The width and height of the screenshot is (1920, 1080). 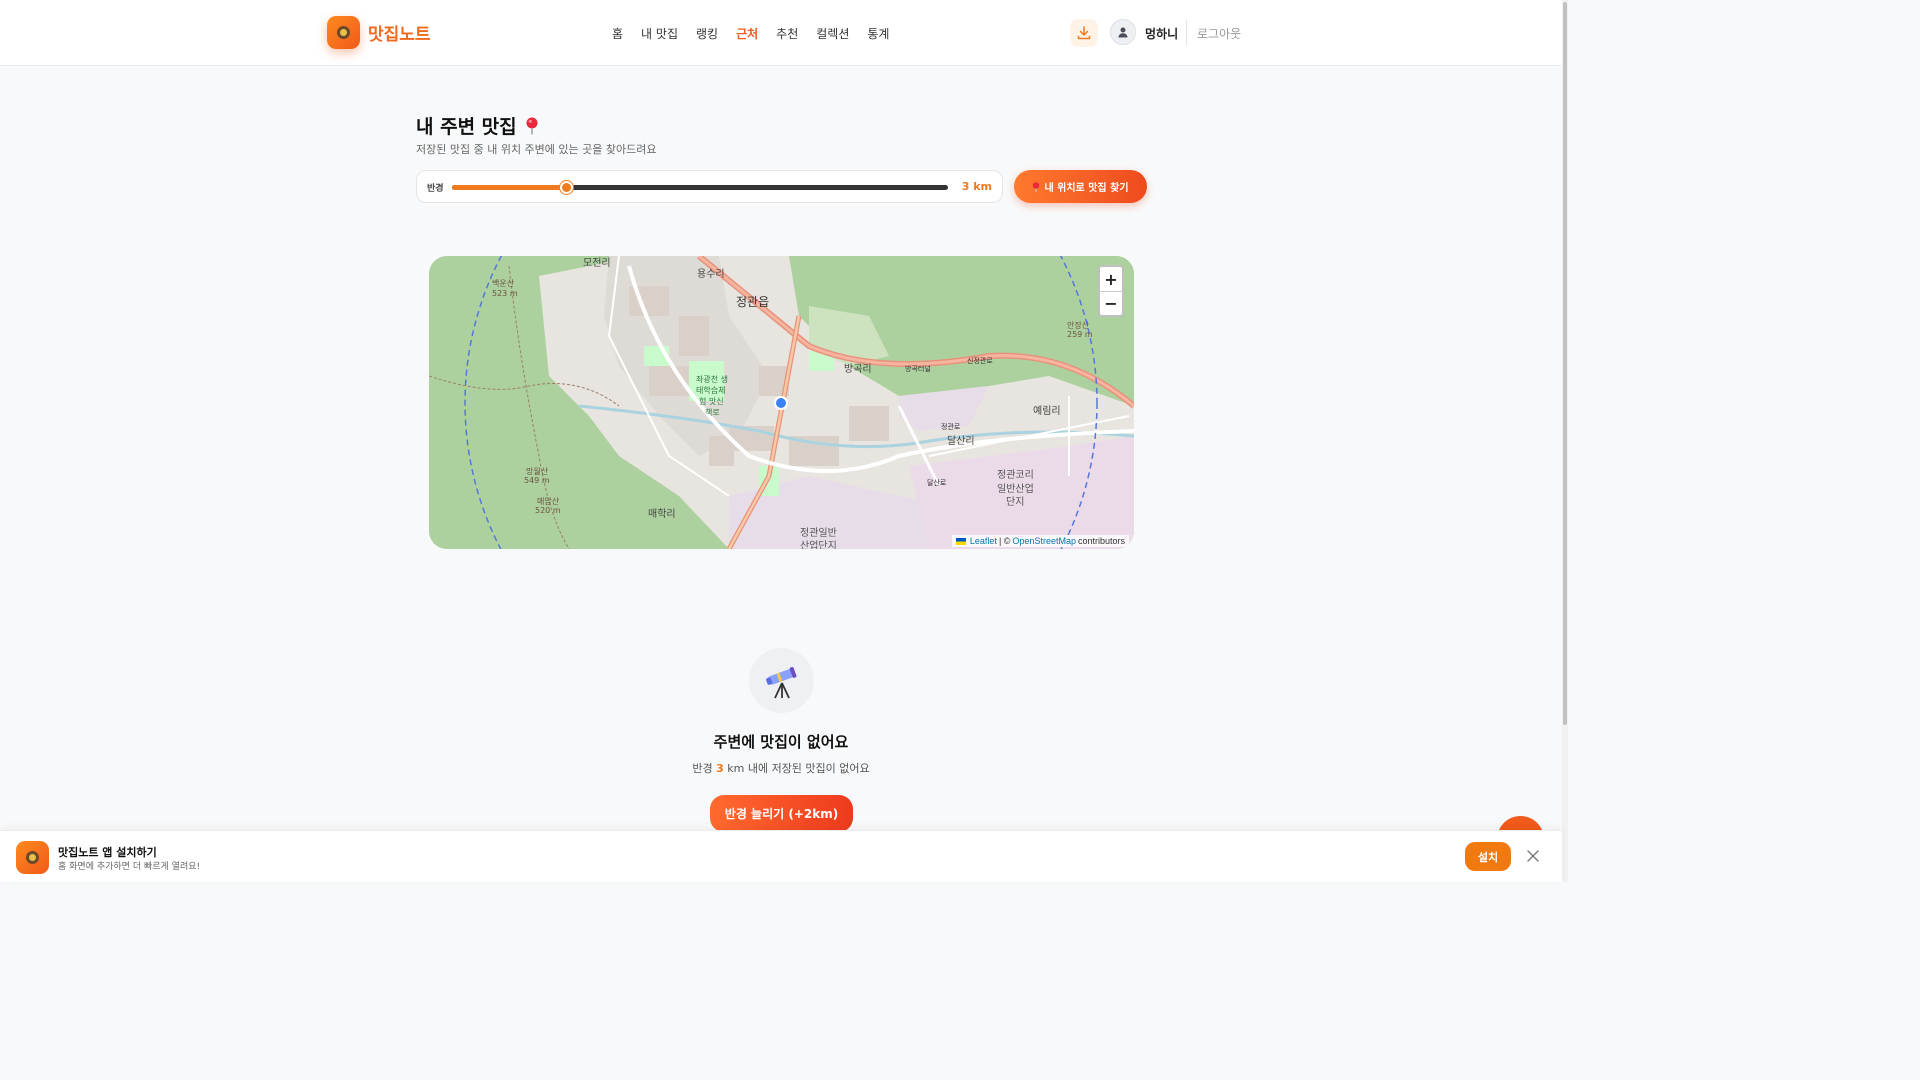 What do you see at coordinates (1047, 411) in the screenshot?
I see `map-label: 예림리` at bounding box center [1047, 411].